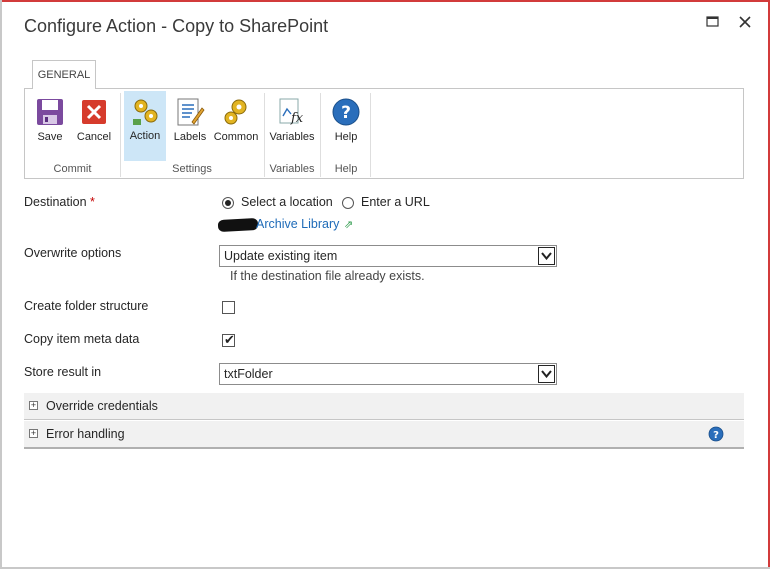 This screenshot has width=770, height=569. What do you see at coordinates (191, 112) in the screenshot?
I see `labels-icon` at bounding box center [191, 112].